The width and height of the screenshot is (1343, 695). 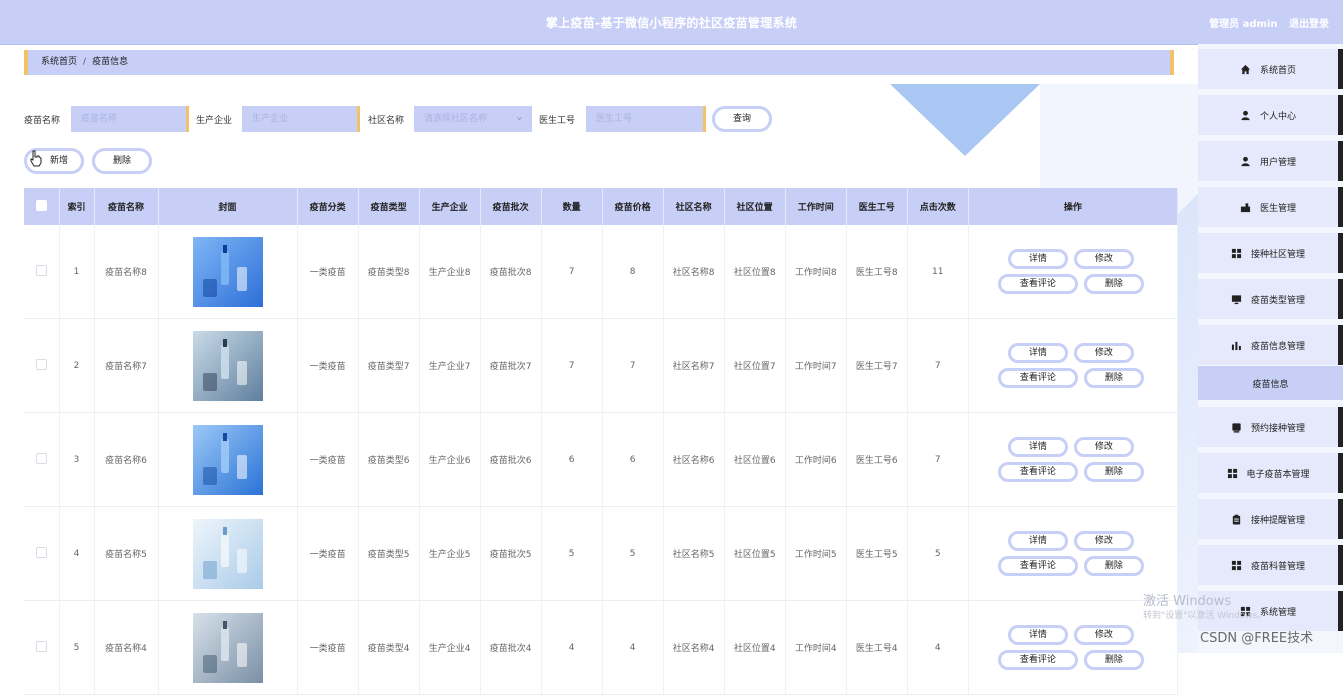 What do you see at coordinates (877, 272) in the screenshot?
I see `doctor-id: 医生工号8` at bounding box center [877, 272].